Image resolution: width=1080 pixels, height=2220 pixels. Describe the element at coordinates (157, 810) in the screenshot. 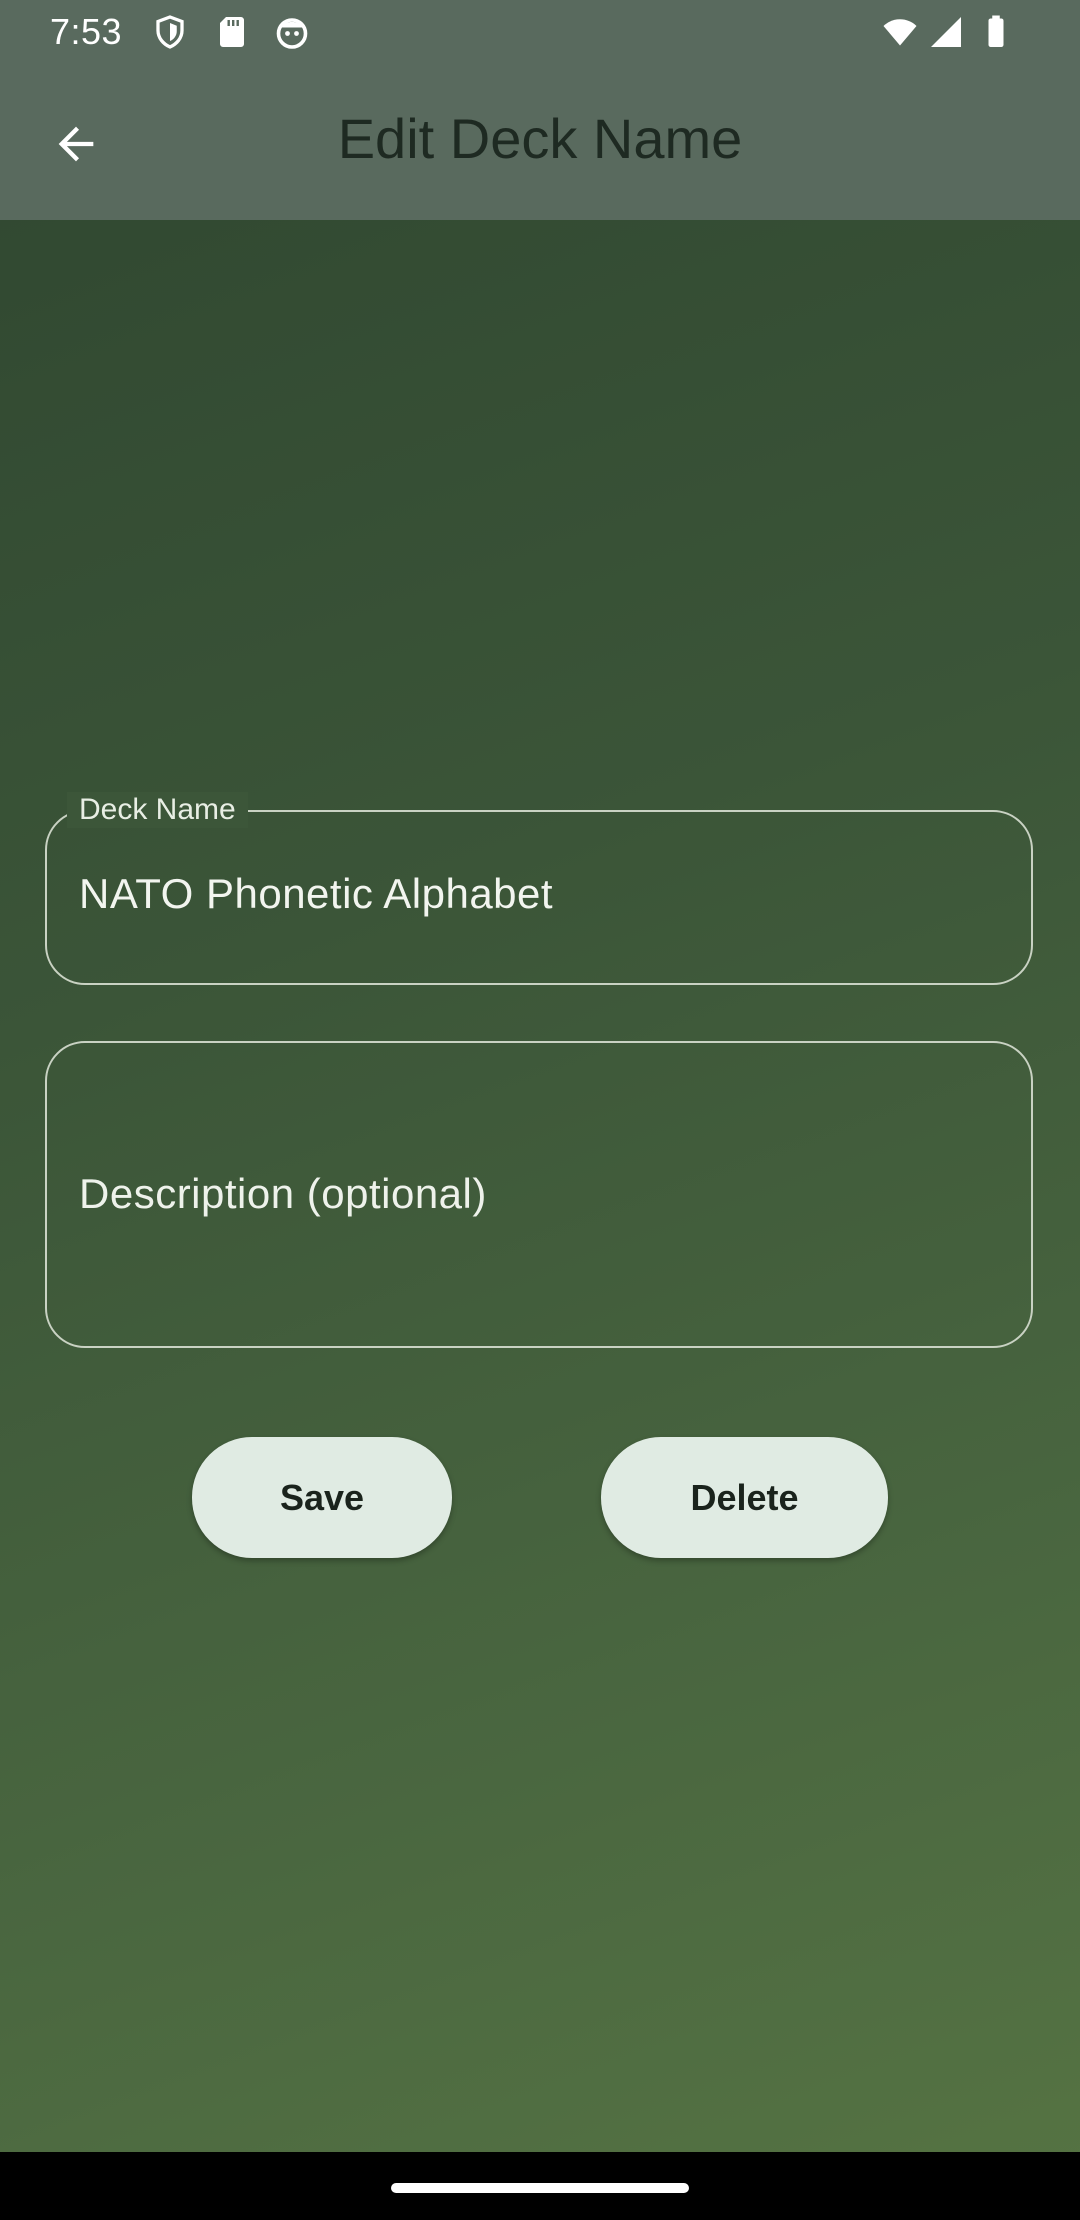

I see `deck-name-label: Deck Name` at that location.